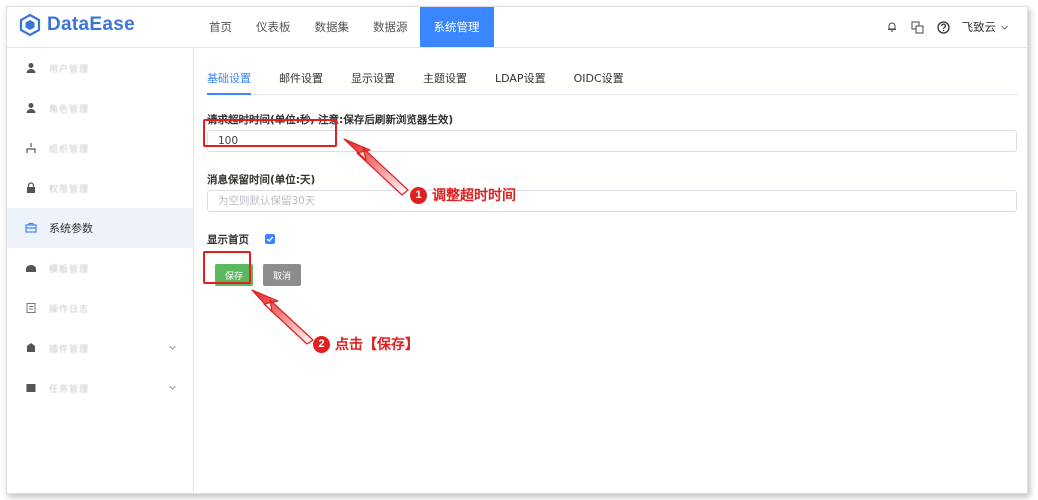 The height and width of the screenshot is (500, 1038). Describe the element at coordinates (100, 348) in the screenshot. I see `sidebar-item-plugins: 插件管理` at that location.